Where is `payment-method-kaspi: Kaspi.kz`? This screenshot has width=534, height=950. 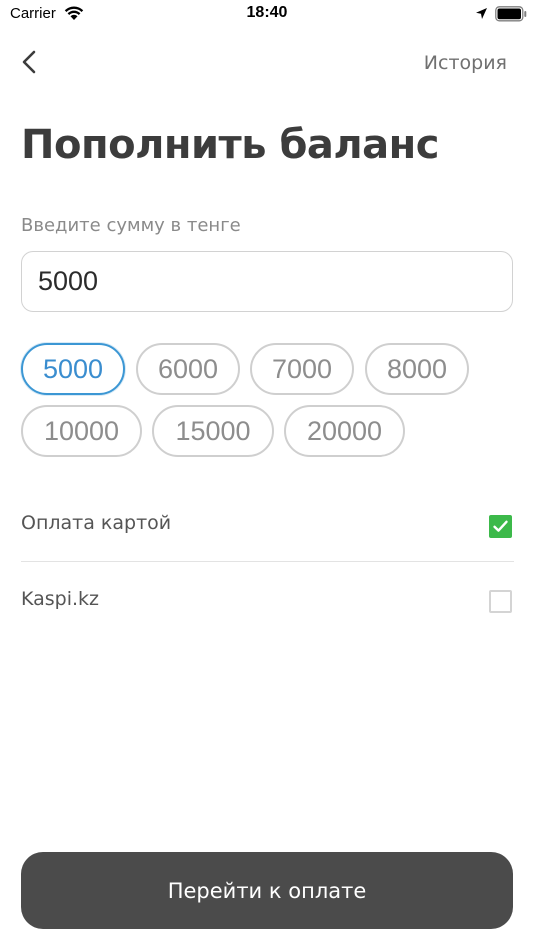 payment-method-kaspi: Kaspi.kz is located at coordinates (267, 599).